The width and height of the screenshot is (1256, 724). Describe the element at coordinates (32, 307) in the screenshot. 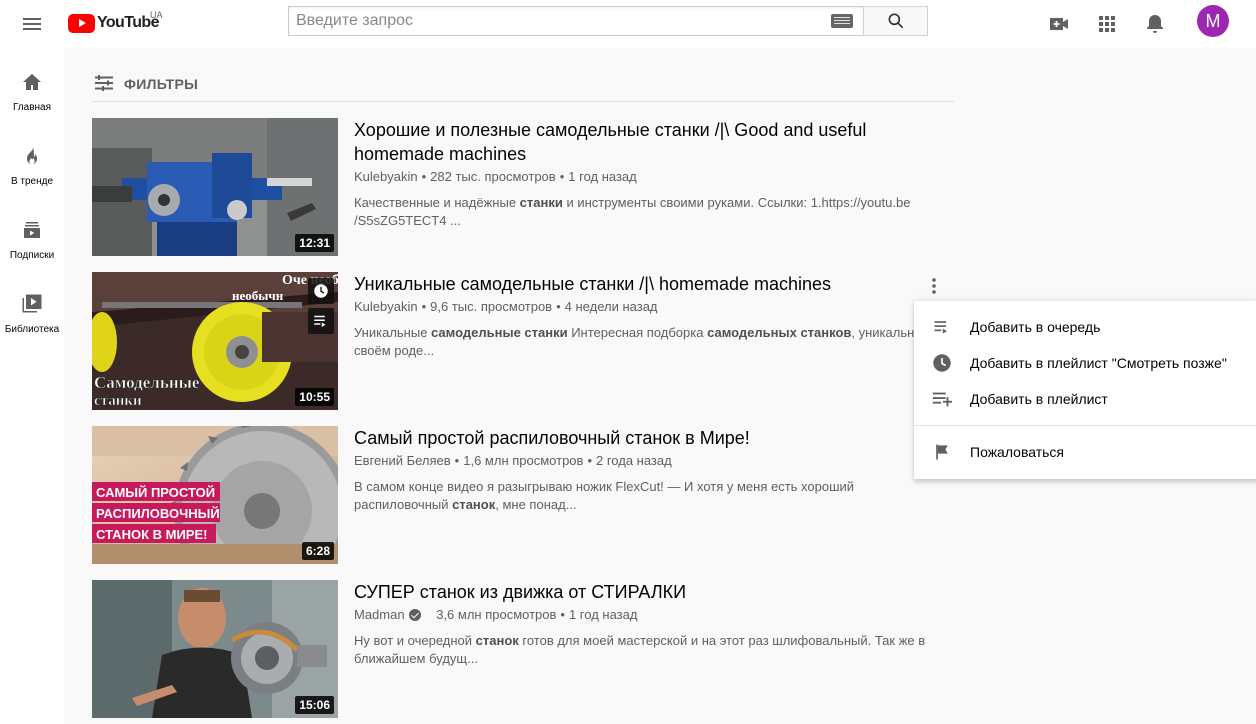

I see `guide-item-library: Библиотека` at that location.